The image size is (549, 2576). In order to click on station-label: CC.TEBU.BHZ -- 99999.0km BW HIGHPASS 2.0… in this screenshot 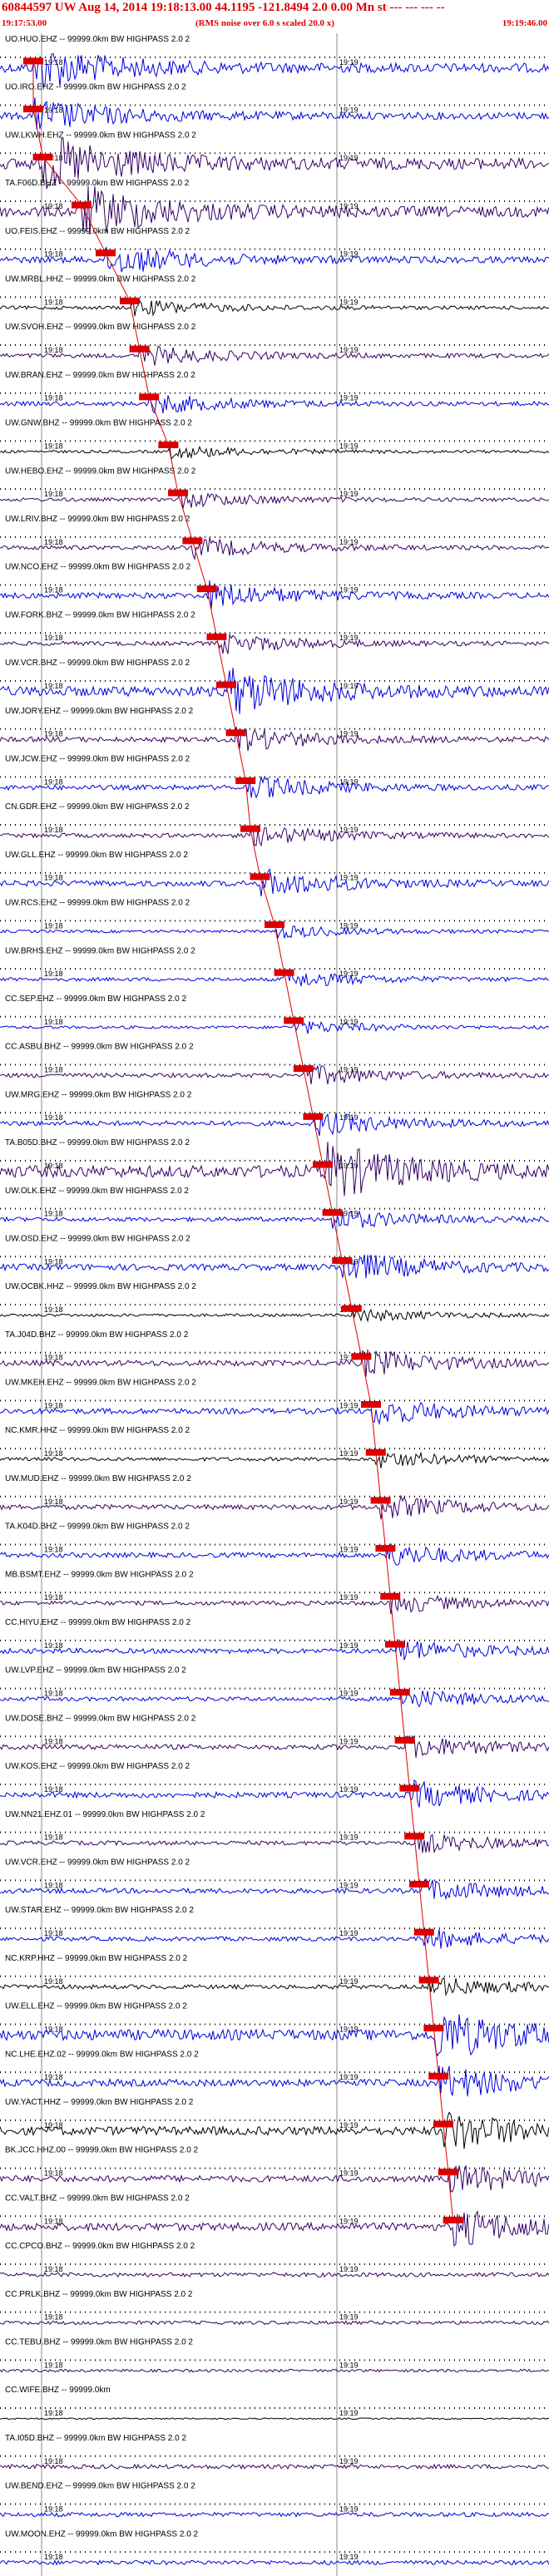, I will do `click(99, 2342)`.